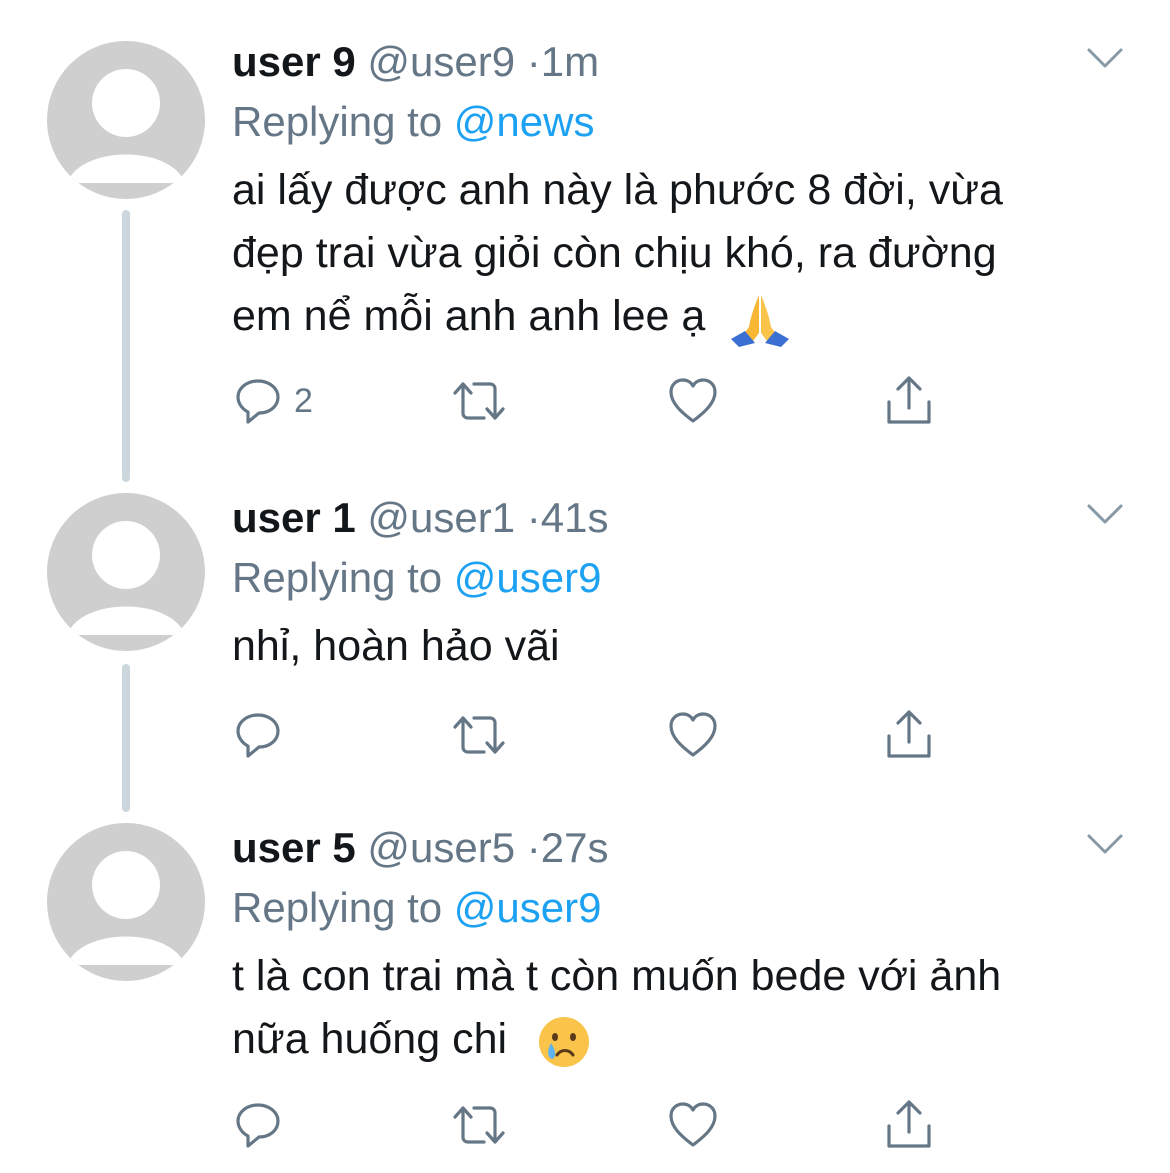 The height and width of the screenshot is (1173, 1170). Describe the element at coordinates (570, 61) in the screenshot. I see `timestamp: 1m` at that location.